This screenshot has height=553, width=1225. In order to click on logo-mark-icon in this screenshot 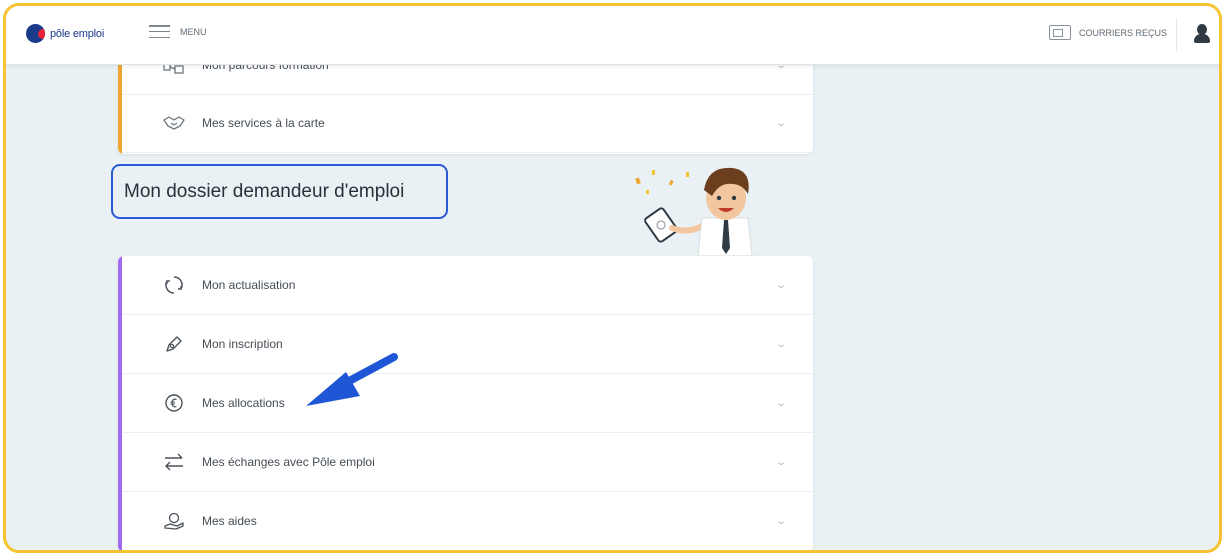, I will do `click(35, 33)`.